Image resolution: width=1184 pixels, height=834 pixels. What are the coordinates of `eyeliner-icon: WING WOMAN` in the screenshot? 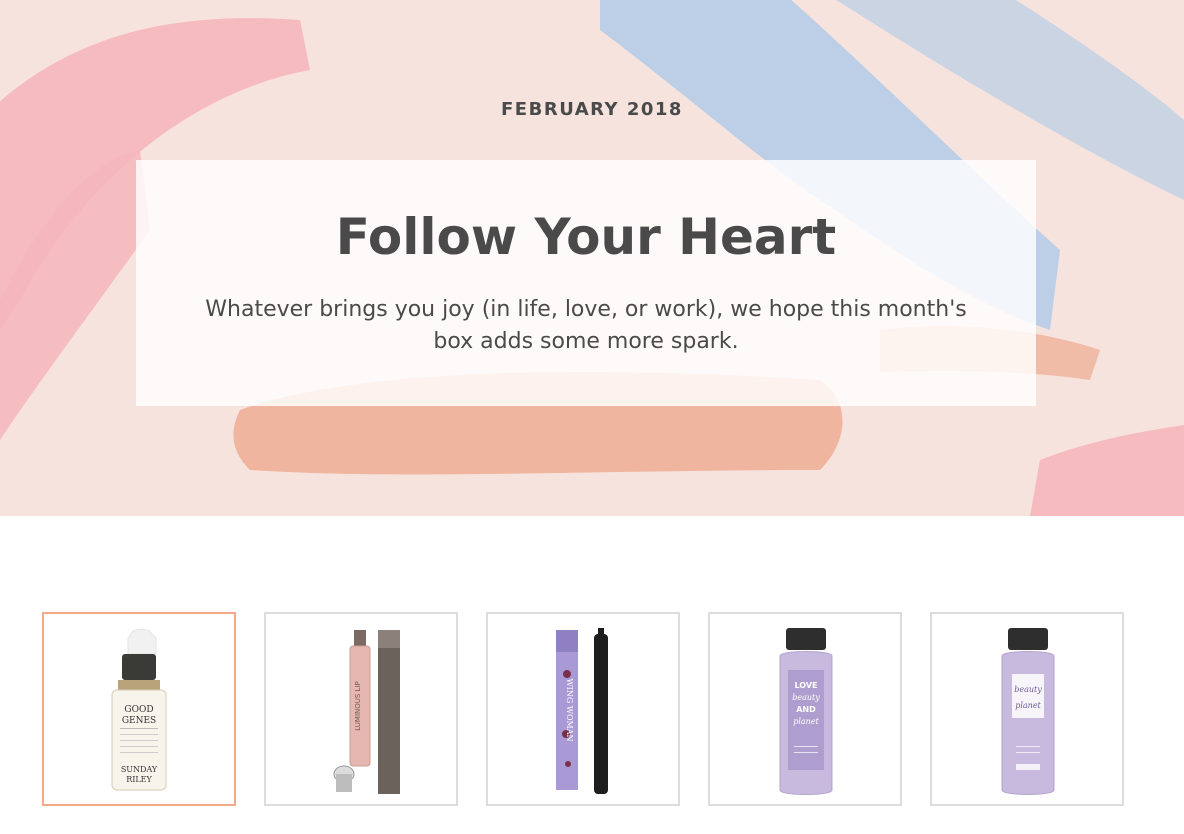 It's located at (582, 711).